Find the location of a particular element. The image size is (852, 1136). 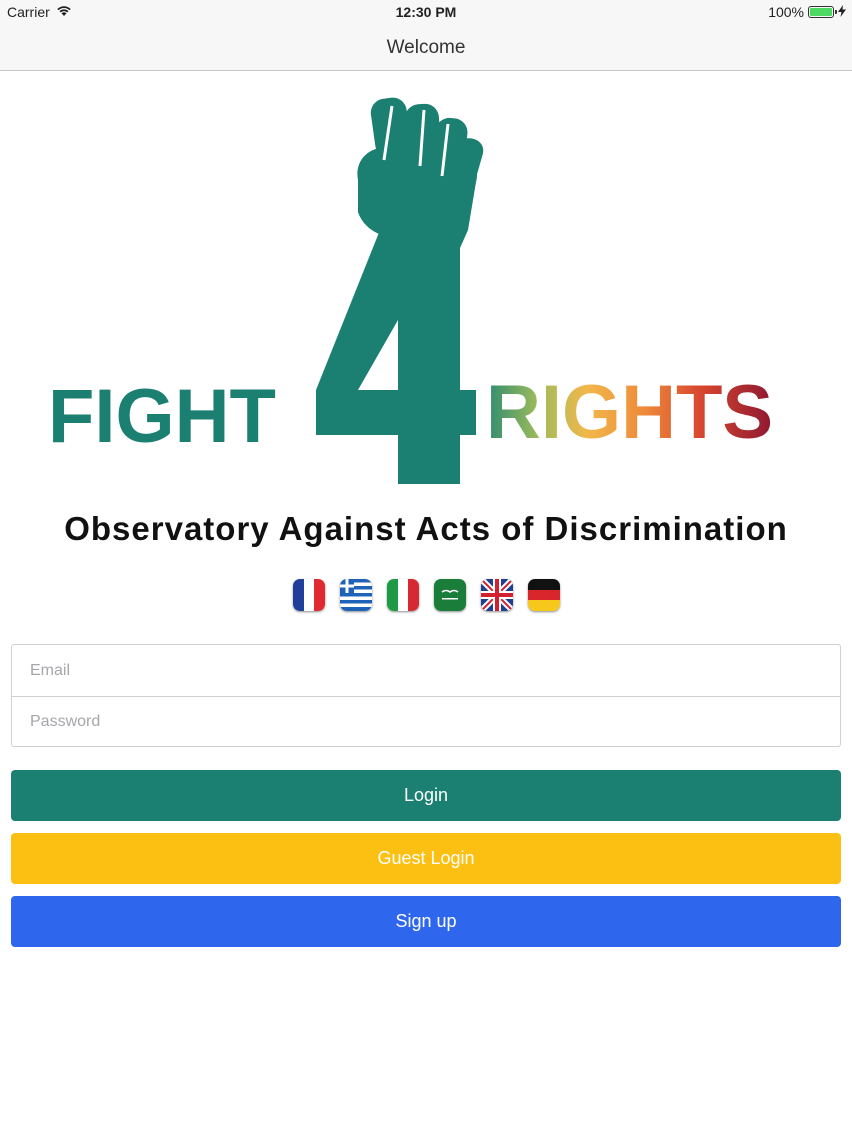

sign-up-button: Sign up is located at coordinates (426, 921).